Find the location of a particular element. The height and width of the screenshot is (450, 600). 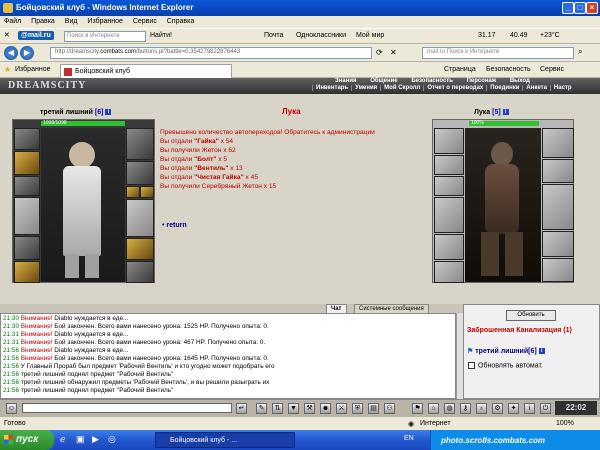

send-icon: ↵ is located at coordinates (241, 408).